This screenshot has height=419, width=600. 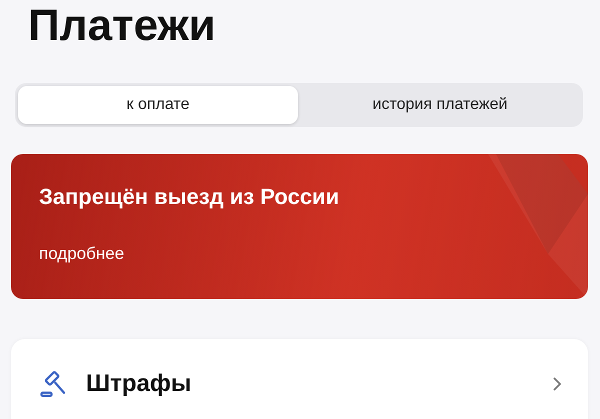 What do you see at coordinates (158, 105) in the screenshot?
I see `tab: к оплате` at bounding box center [158, 105].